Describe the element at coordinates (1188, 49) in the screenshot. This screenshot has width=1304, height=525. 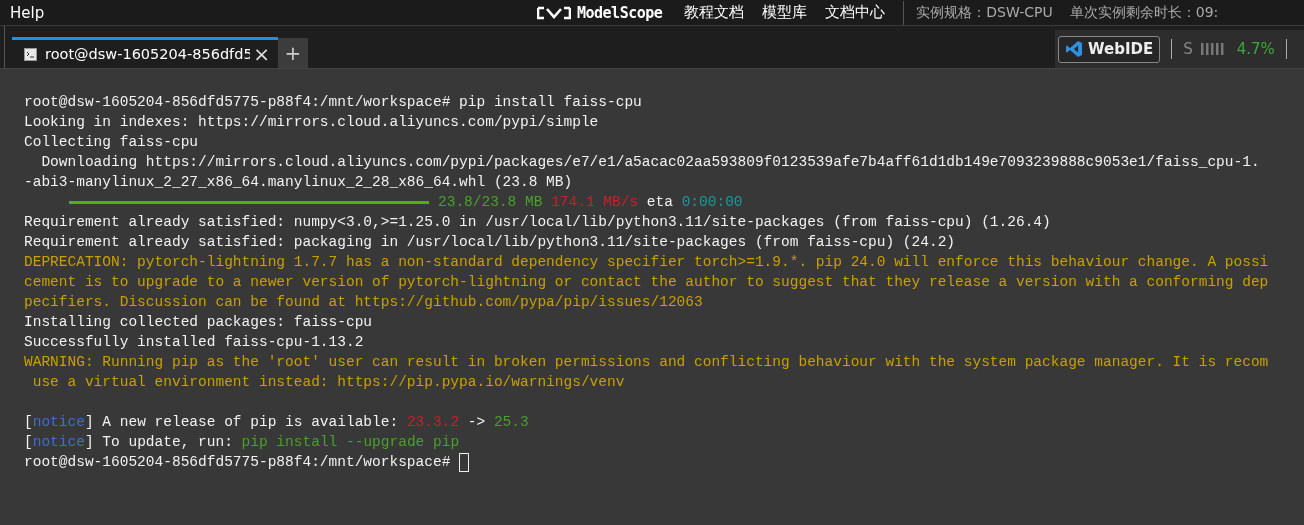
I see `meter-label: S` at that location.